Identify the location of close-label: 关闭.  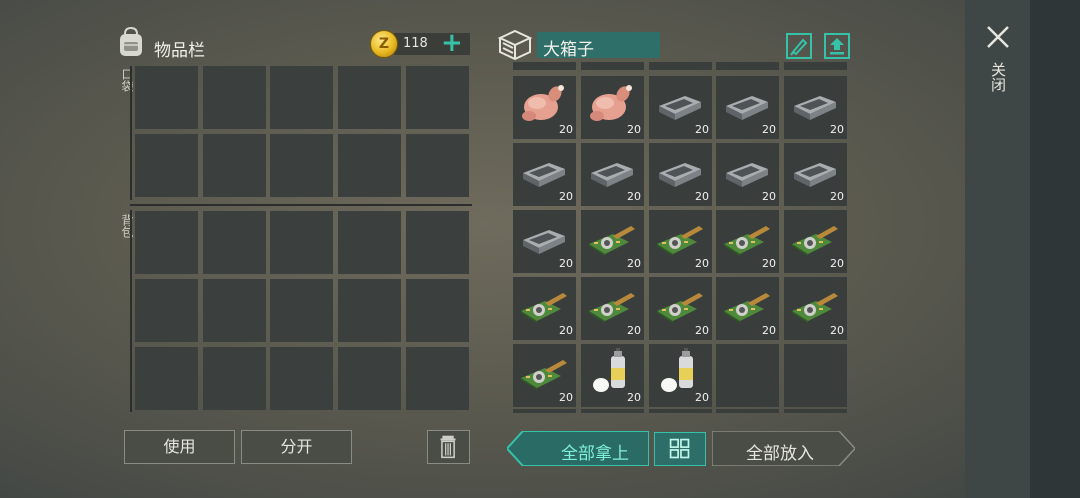
(998, 77).